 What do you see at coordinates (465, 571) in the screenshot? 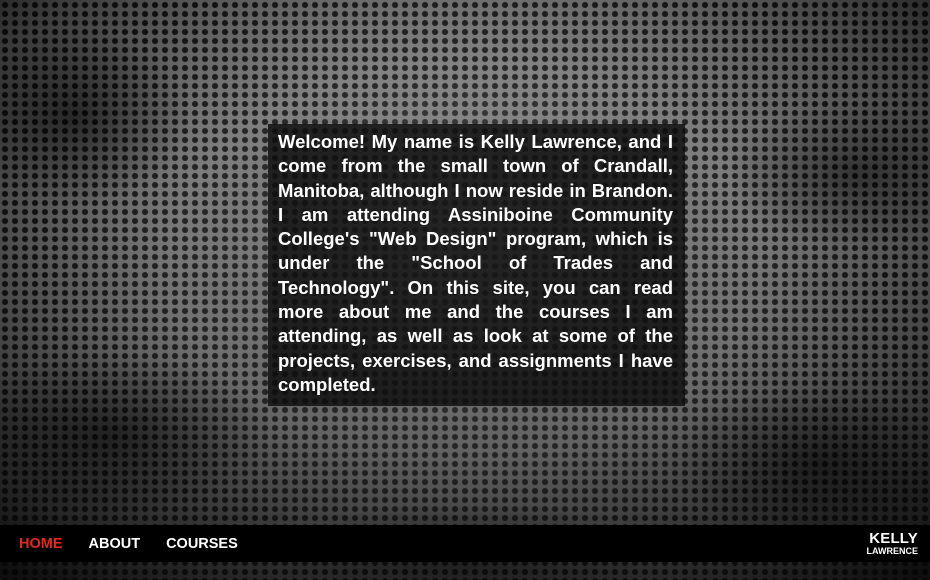
I see `footer-background-strip` at bounding box center [465, 571].